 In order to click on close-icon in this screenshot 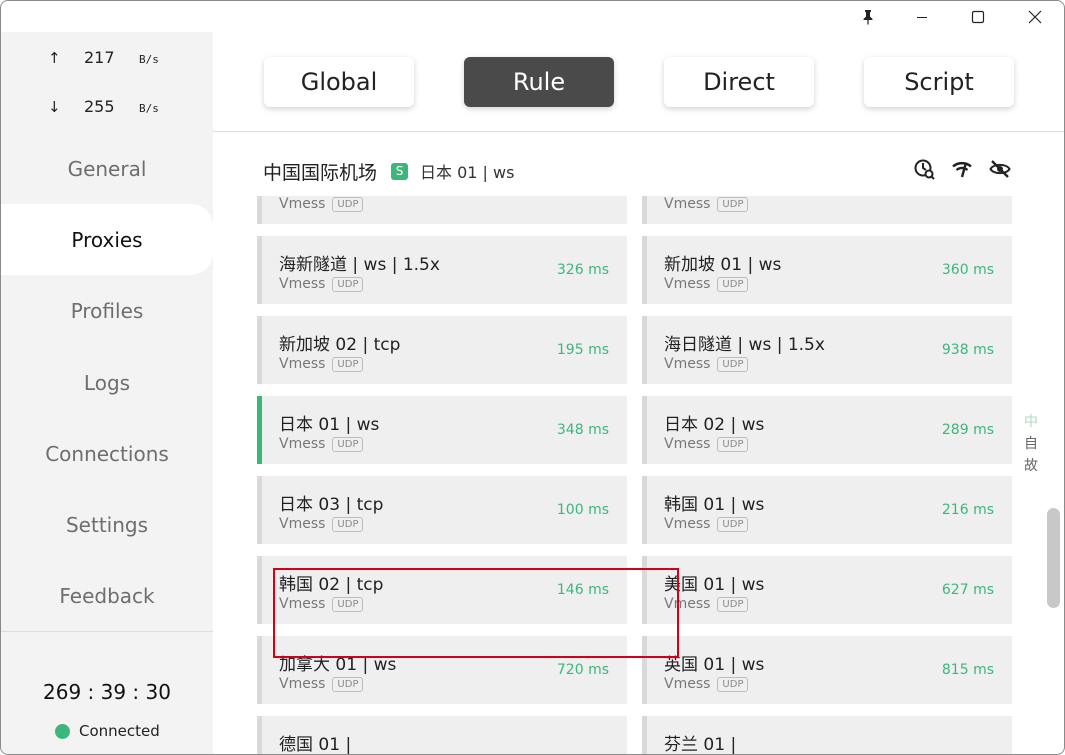, I will do `click(1035, 16)`.